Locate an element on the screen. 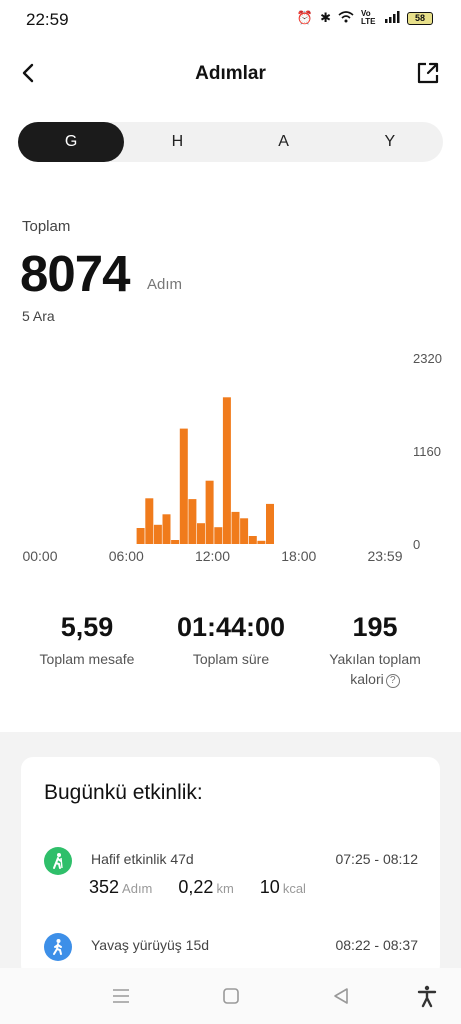  system-nav-bar is located at coordinates (230, 996).